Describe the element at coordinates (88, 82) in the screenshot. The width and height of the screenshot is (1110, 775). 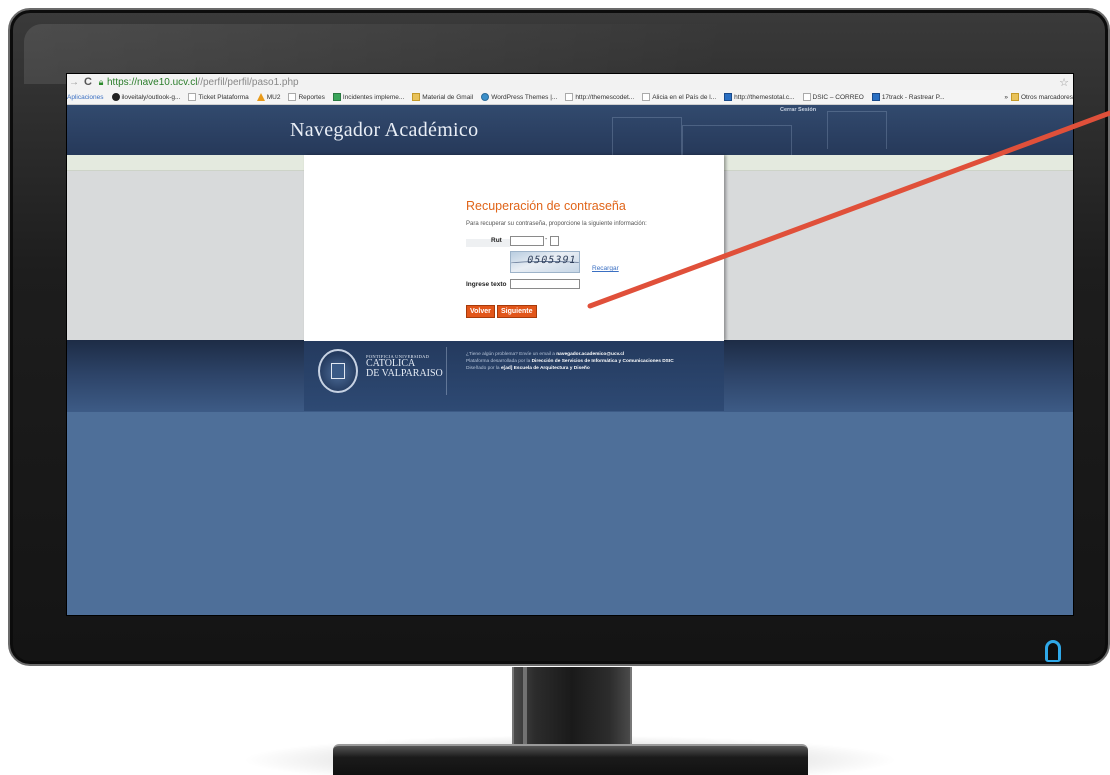
I see `reload-icon: C` at that location.